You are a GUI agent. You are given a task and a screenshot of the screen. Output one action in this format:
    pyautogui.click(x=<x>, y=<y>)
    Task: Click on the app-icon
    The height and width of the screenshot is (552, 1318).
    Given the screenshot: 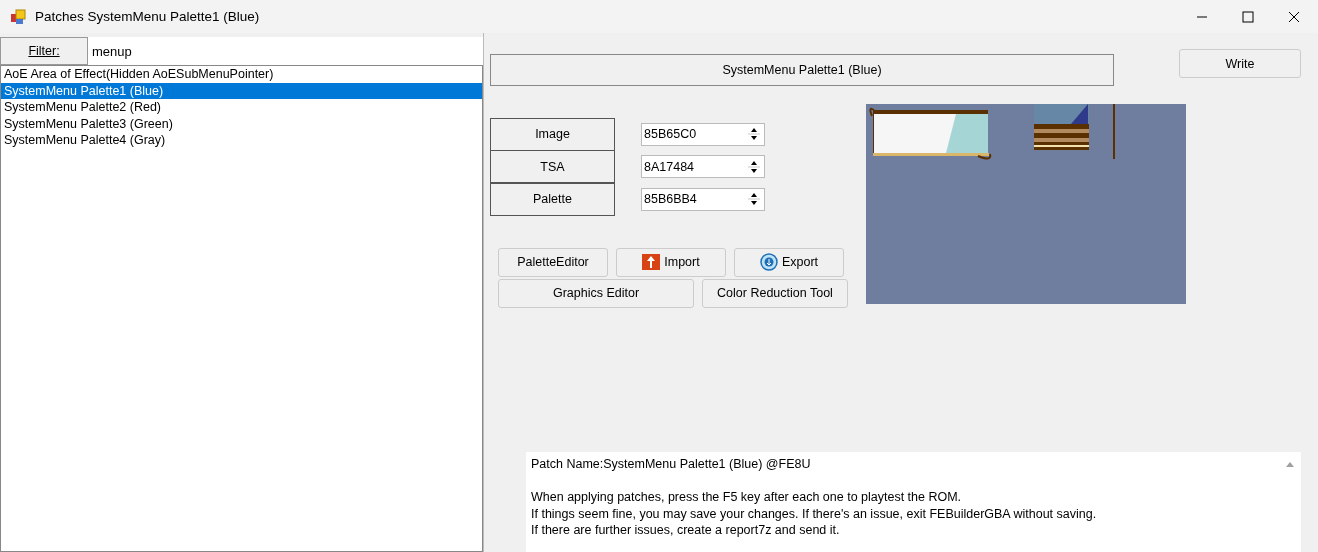 What is the action you would take?
    pyautogui.click(x=18, y=16)
    